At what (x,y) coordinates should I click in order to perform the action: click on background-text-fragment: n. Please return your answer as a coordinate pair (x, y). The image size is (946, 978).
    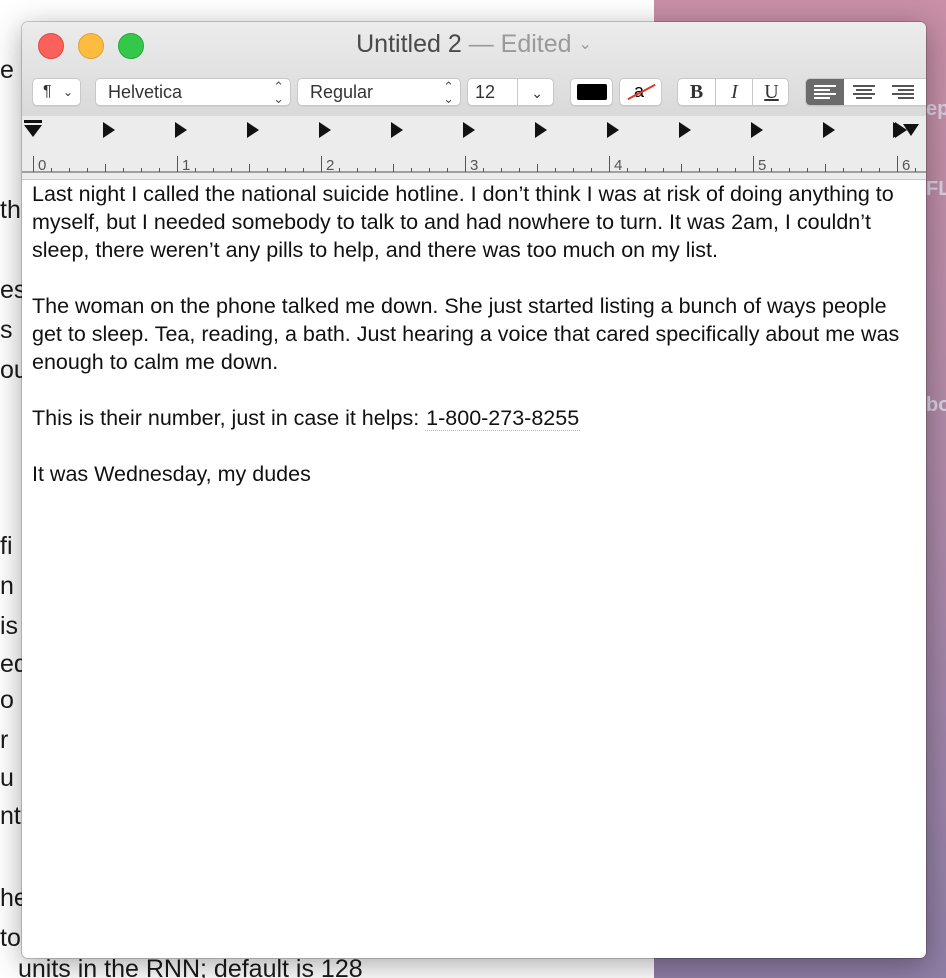
    Looking at the image, I should click on (7, 586).